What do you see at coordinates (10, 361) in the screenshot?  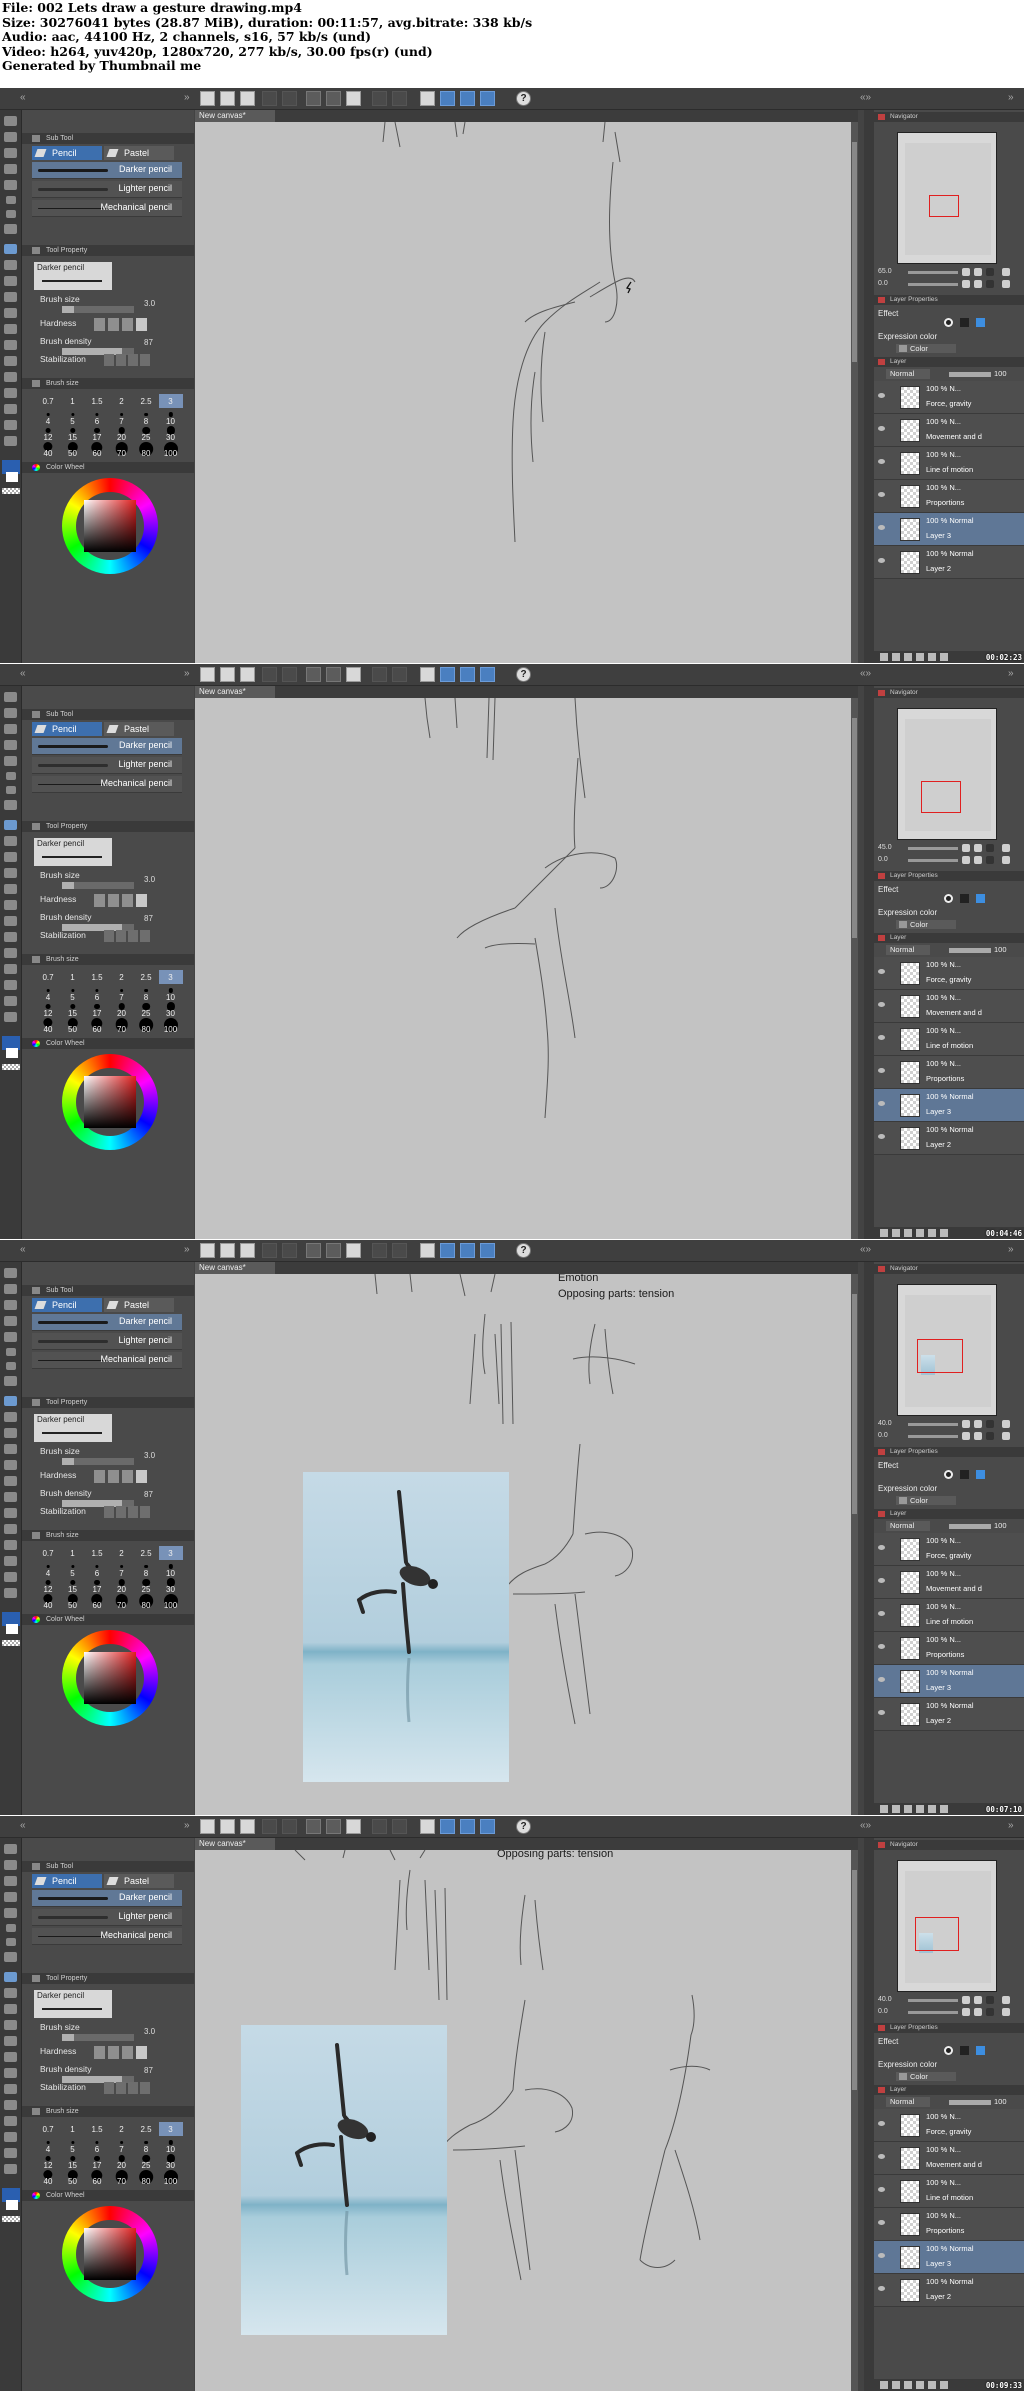 I see `gradient-tool-icon` at bounding box center [10, 361].